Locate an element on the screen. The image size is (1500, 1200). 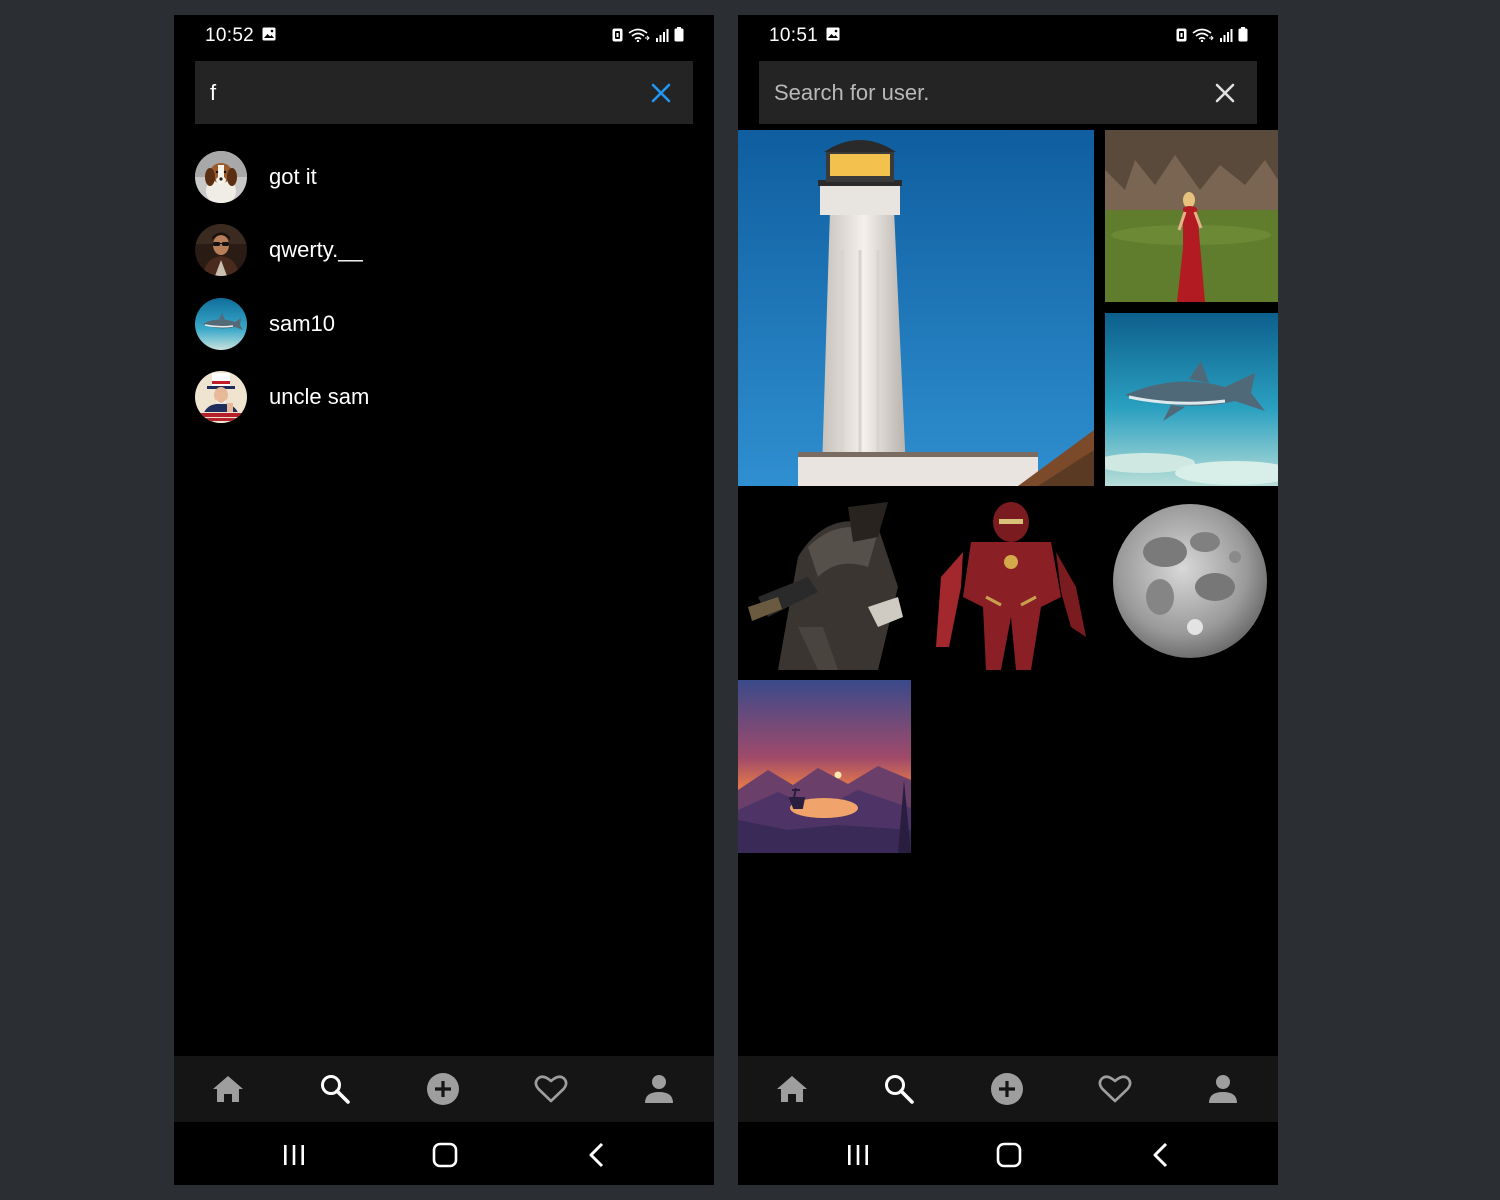
avatar-shark is located at coordinates (221, 323).